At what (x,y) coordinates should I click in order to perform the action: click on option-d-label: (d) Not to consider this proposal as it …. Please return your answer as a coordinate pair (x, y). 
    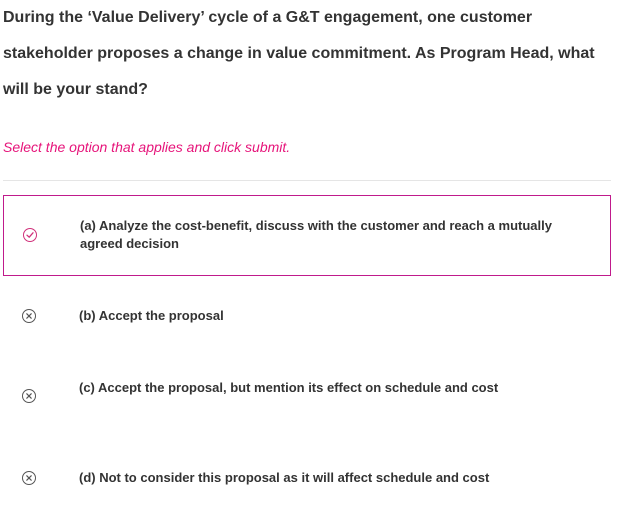
    Looking at the image, I should click on (284, 477).